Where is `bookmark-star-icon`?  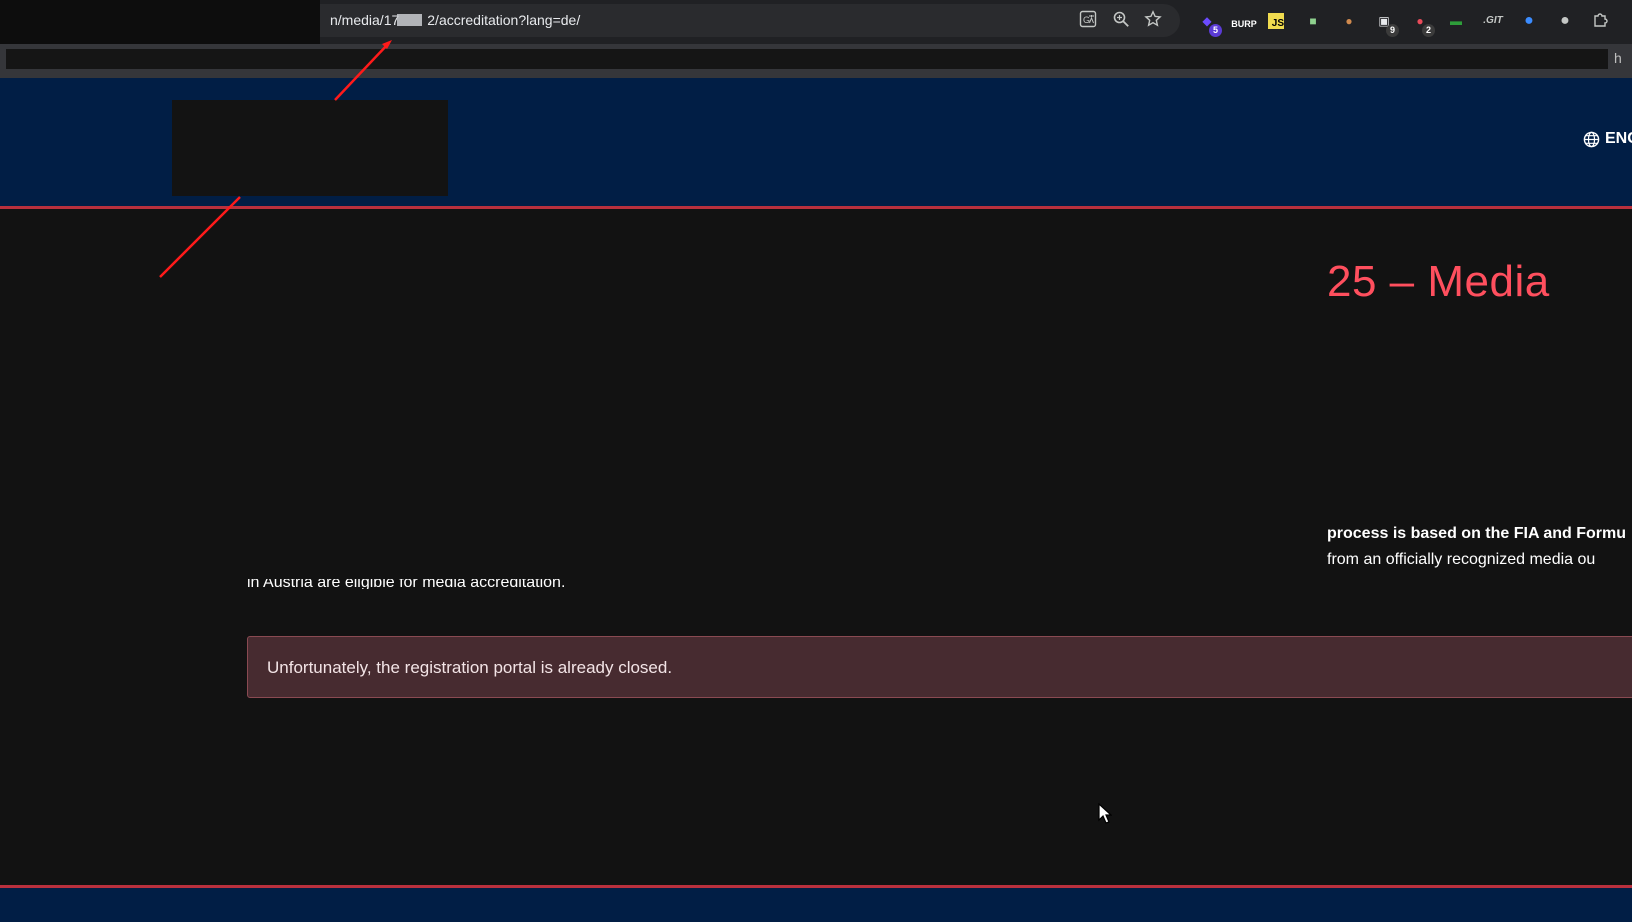
bookmark-star-icon is located at coordinates (1153, 22).